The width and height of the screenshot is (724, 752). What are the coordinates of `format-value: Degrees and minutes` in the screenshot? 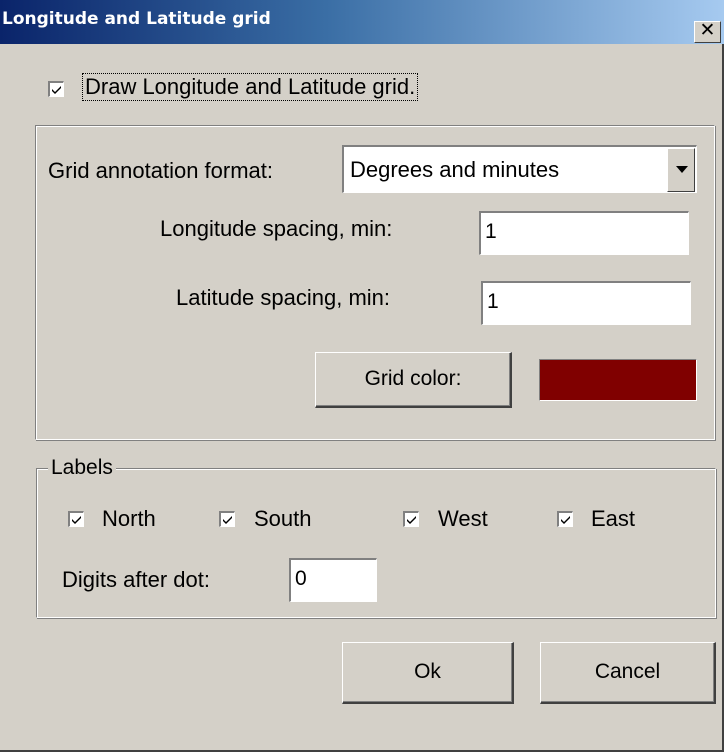 It's located at (455, 169).